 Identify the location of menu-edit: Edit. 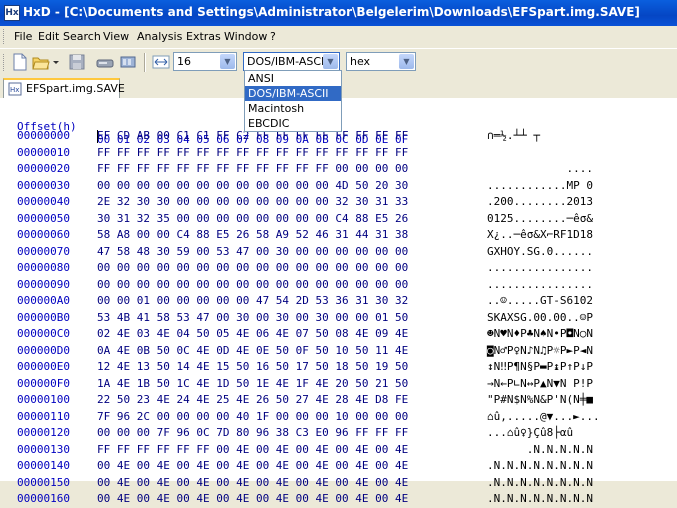
(48, 36).